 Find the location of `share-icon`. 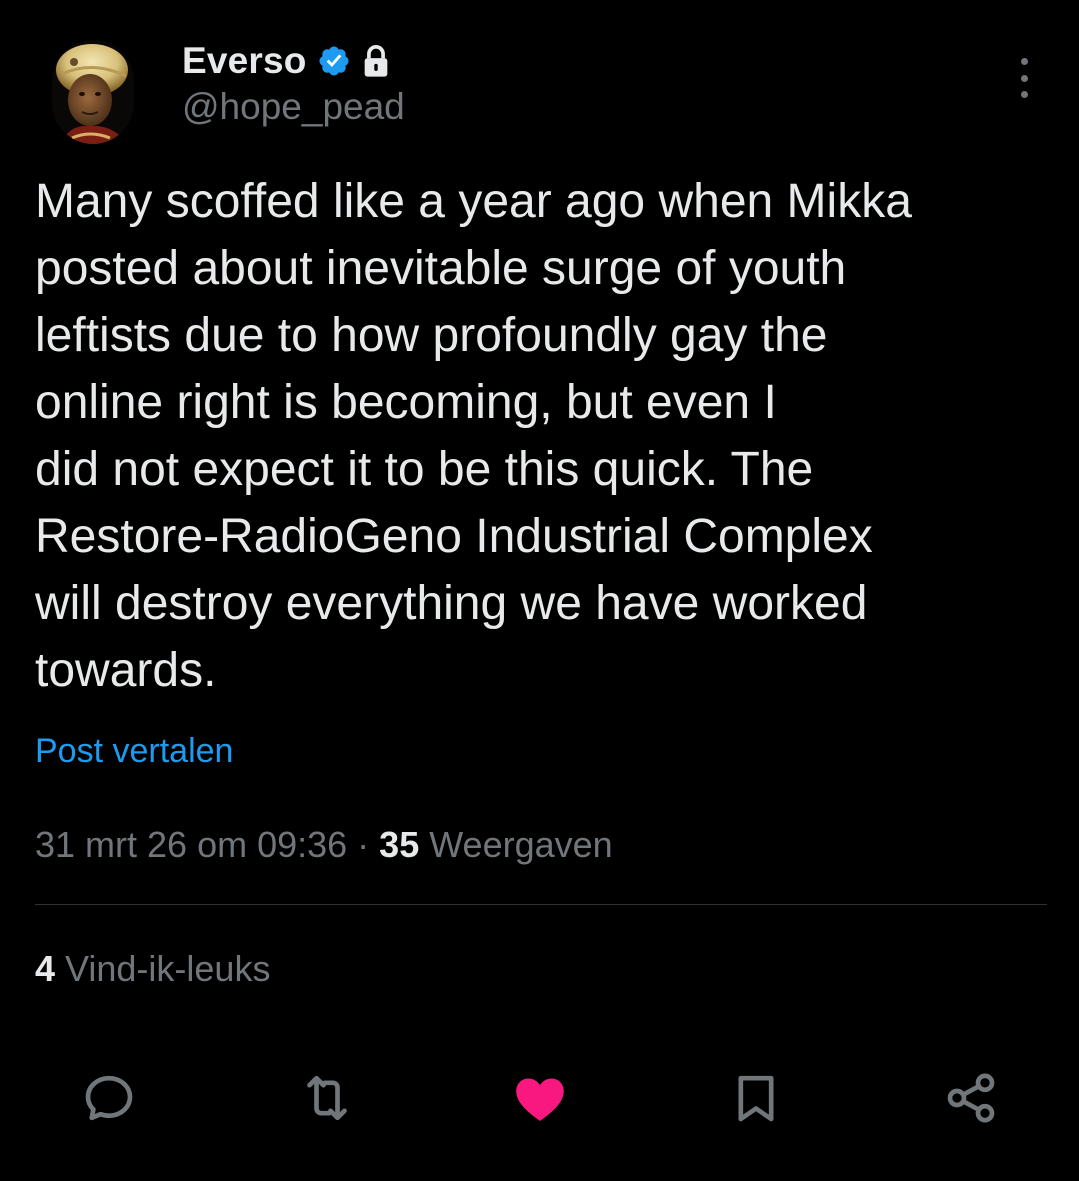

share-icon is located at coordinates (971, 1098).